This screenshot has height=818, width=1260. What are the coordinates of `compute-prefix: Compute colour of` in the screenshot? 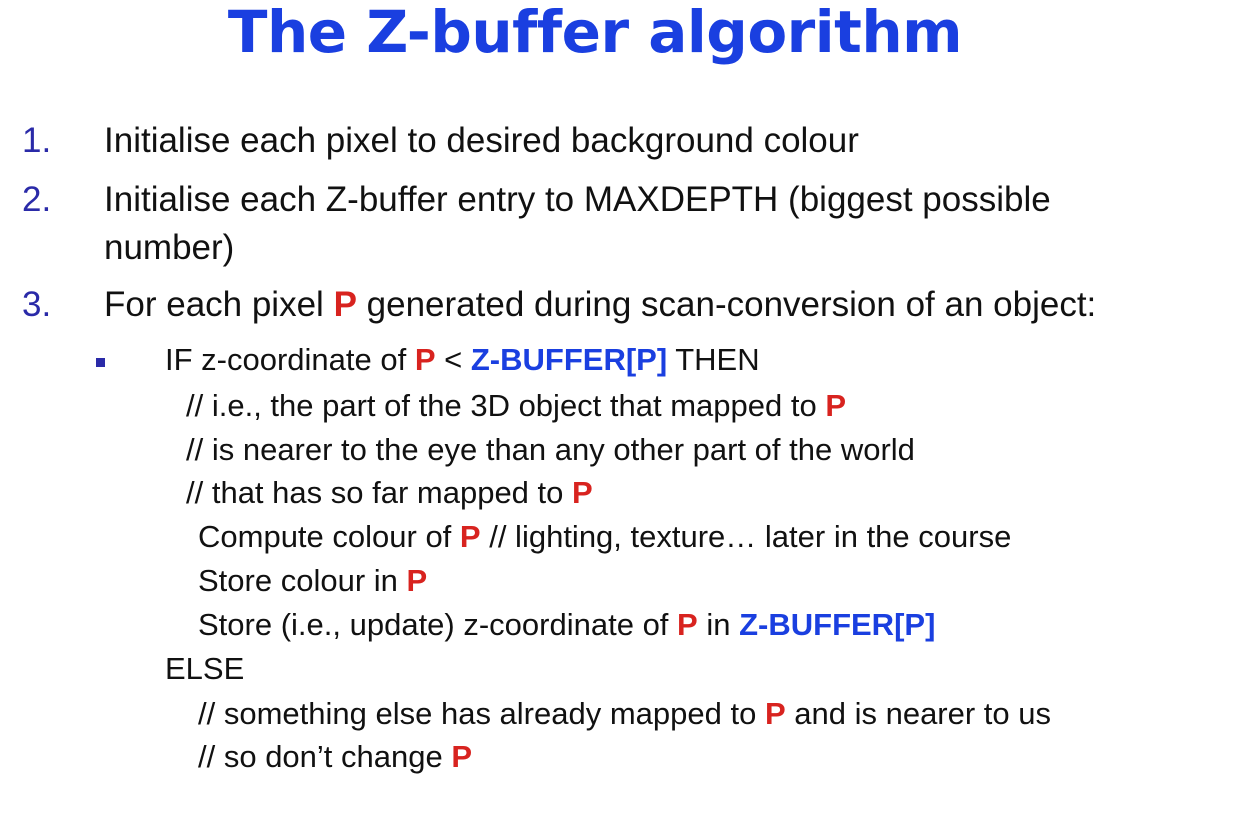 It's located at (329, 536).